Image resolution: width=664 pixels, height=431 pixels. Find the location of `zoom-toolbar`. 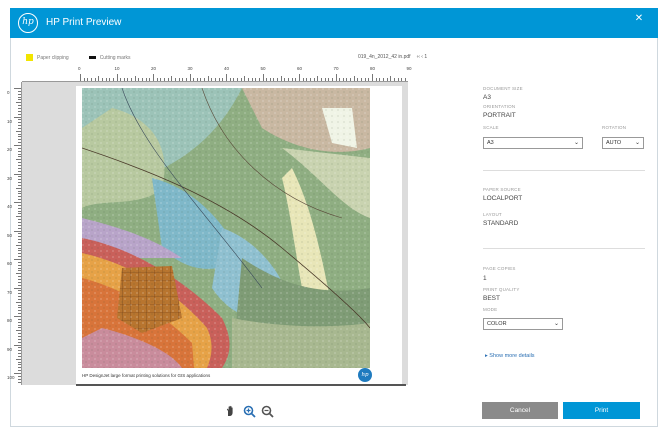

zoom-toolbar is located at coordinates (249, 411).